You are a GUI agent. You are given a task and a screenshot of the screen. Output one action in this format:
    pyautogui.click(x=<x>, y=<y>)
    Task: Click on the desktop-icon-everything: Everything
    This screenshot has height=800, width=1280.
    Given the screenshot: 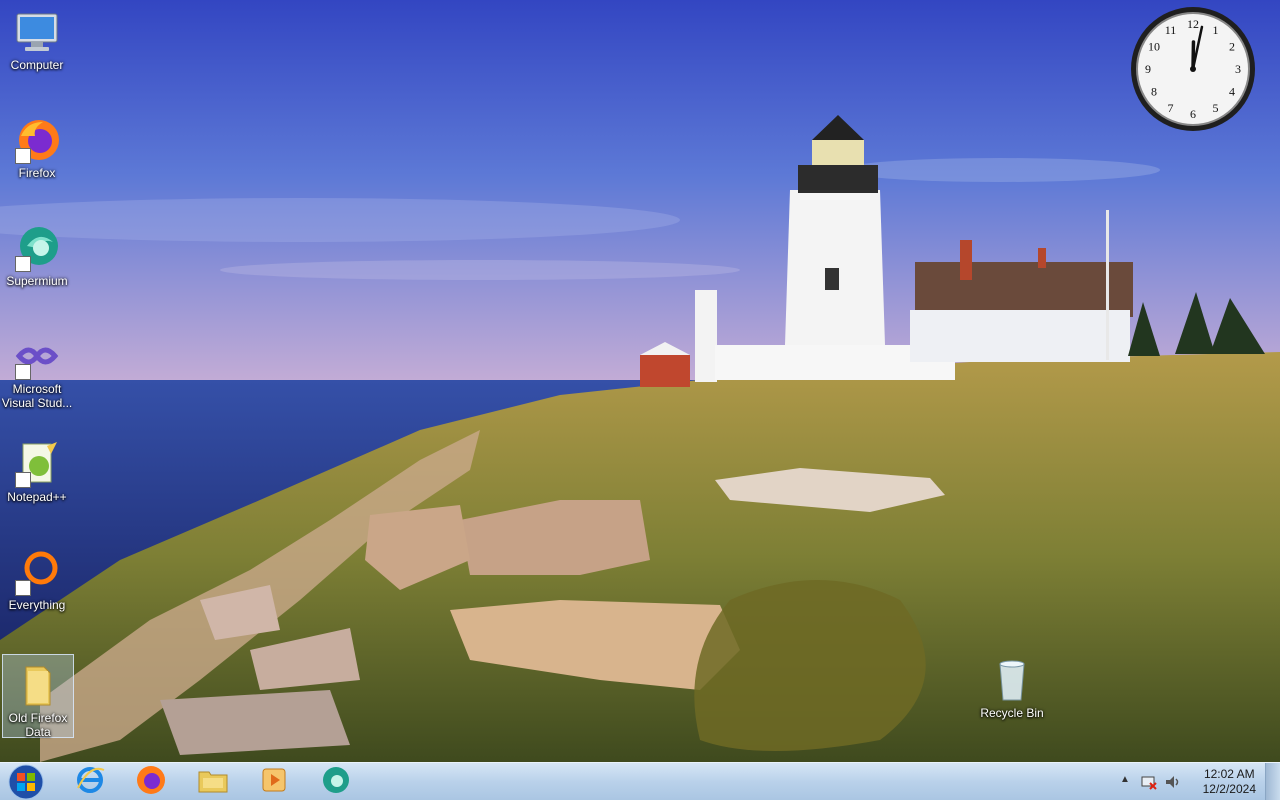 What is the action you would take?
    pyautogui.click(x=37, y=577)
    